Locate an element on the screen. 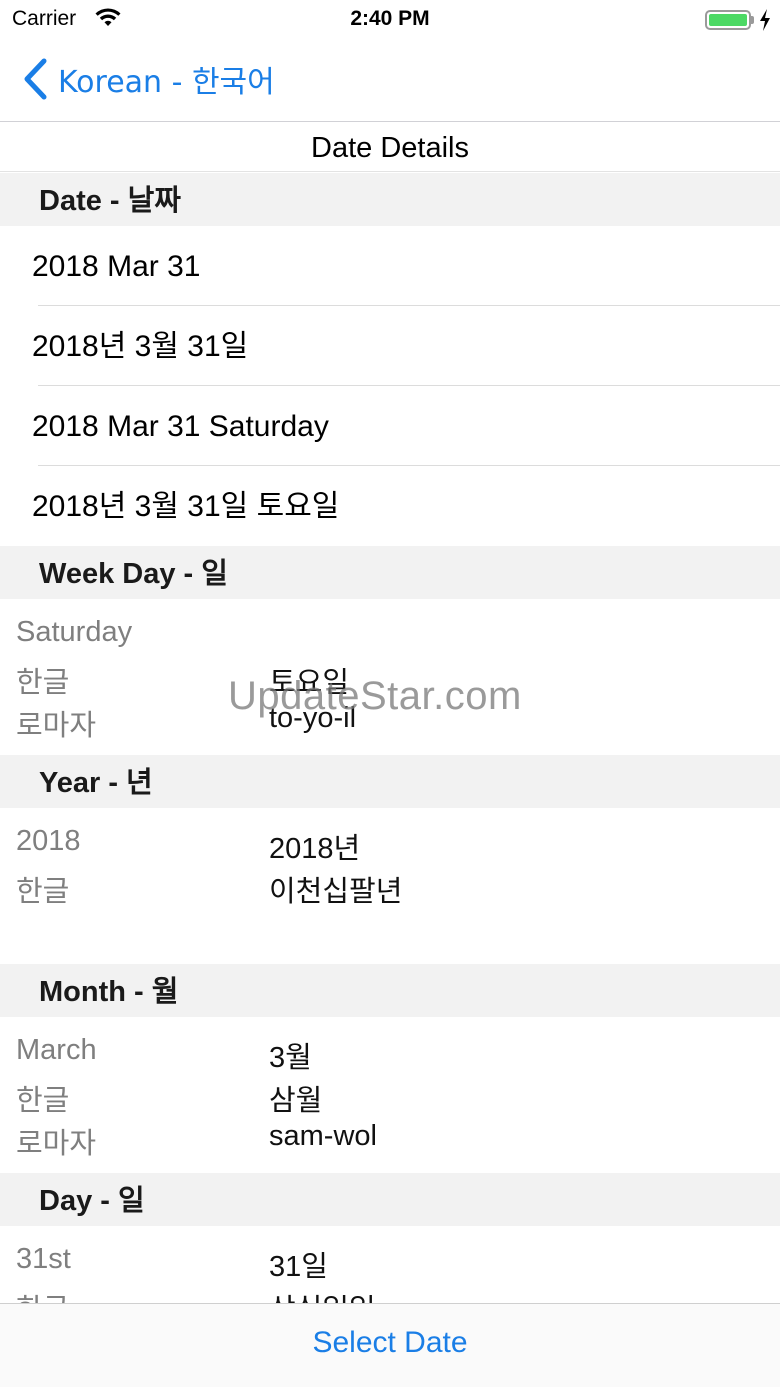  detail-row: 한글 삼십일일 is located at coordinates (390, 1294).